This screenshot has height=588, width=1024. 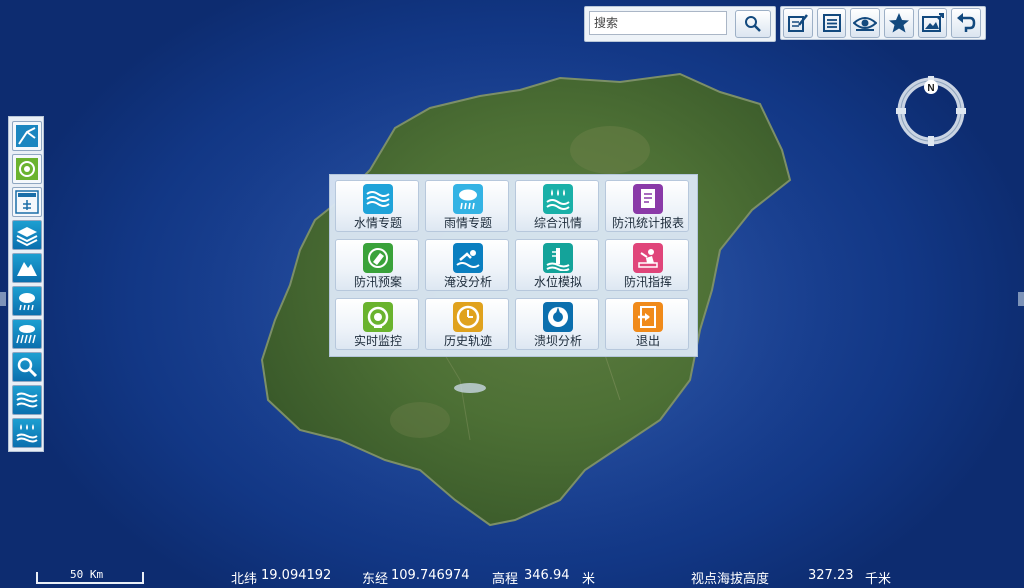 What do you see at coordinates (647, 282) in the screenshot?
I see `menu-item-label: 防汛指挥` at bounding box center [647, 282].